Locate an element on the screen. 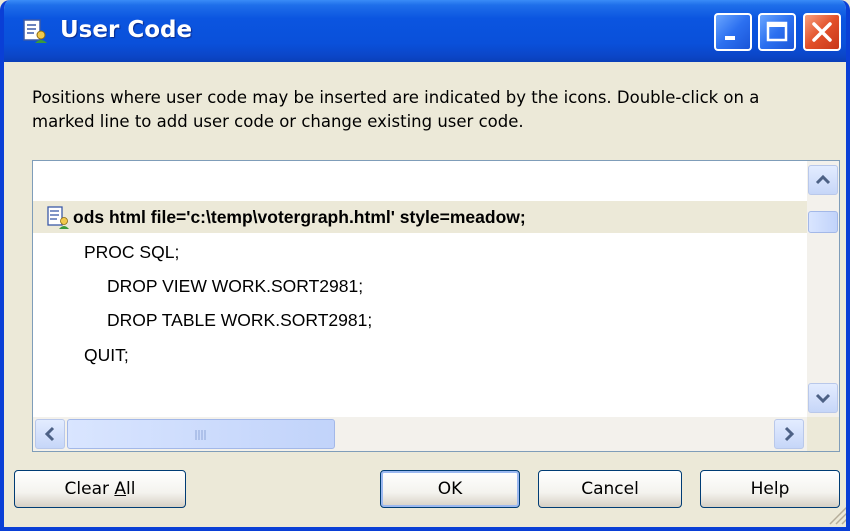 The image size is (850, 531). chevron-right-icon is located at coordinates (789, 434).